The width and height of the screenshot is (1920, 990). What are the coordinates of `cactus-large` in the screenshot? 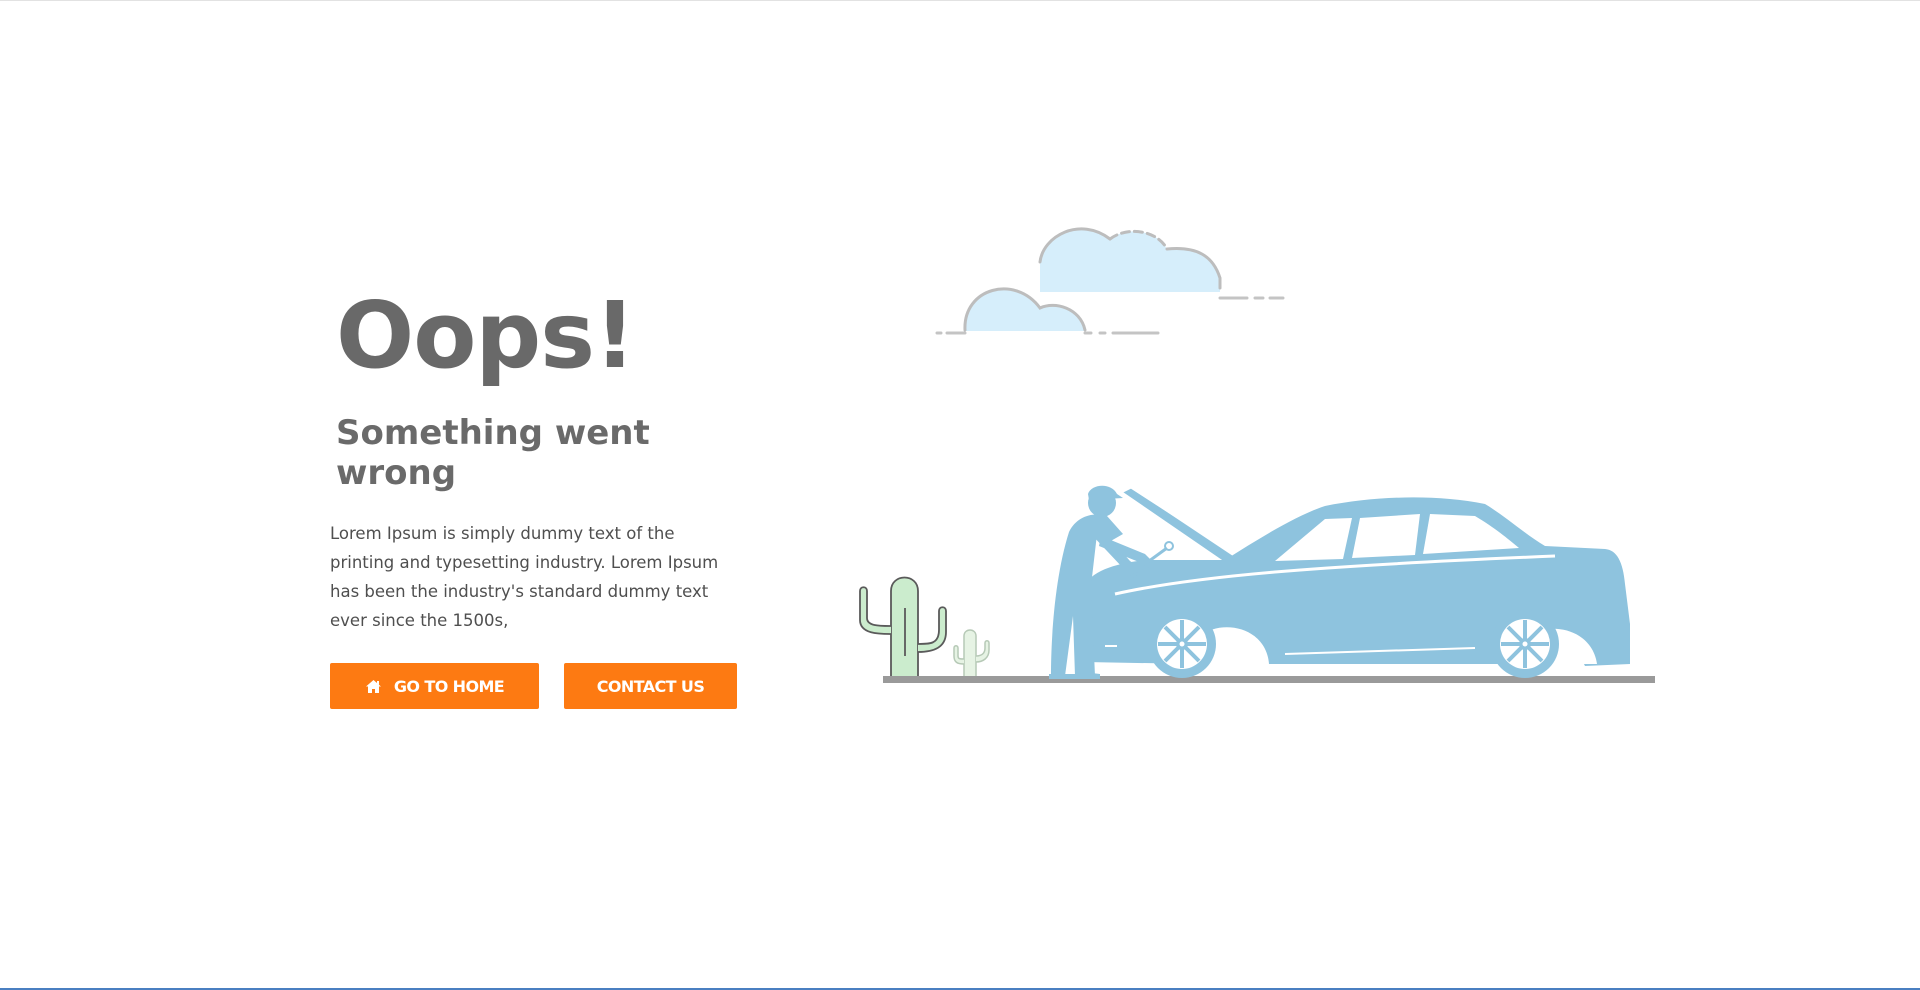 It's located at (903, 627).